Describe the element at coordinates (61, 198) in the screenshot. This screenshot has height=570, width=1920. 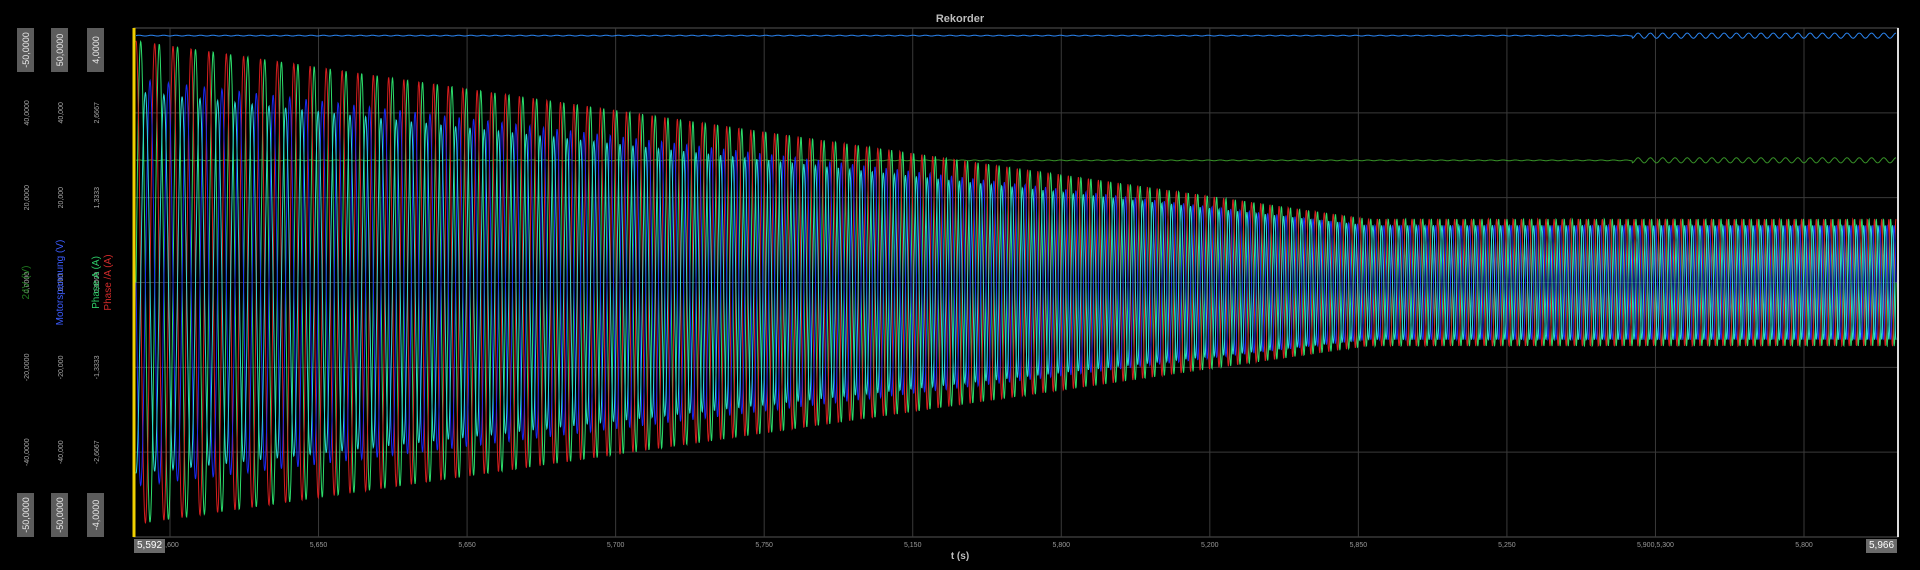
I see `axis-tick-label: 20,000` at that location.